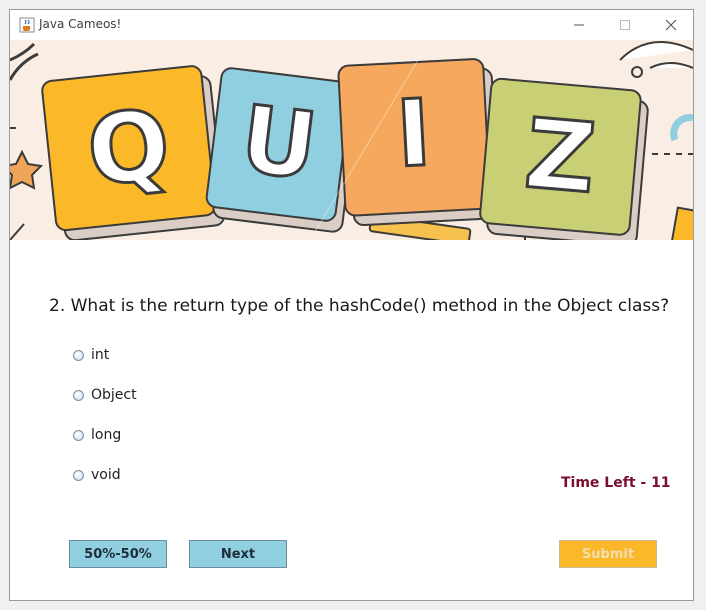 The width and height of the screenshot is (706, 610). Describe the element at coordinates (608, 554) in the screenshot. I see `submit-button: Submit` at that location.